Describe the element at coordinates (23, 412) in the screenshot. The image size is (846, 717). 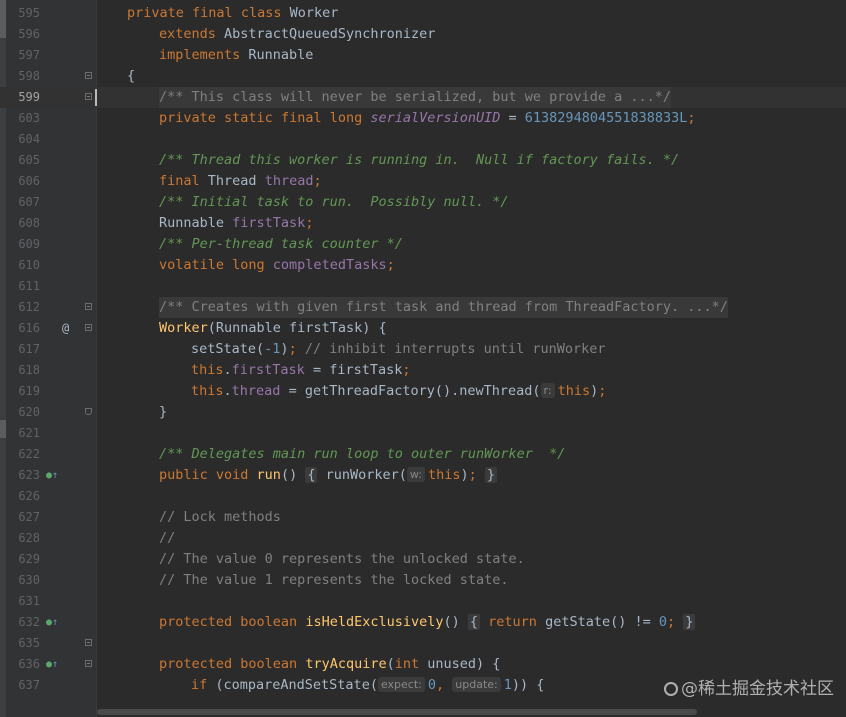
I see `line-number: 620` at that location.